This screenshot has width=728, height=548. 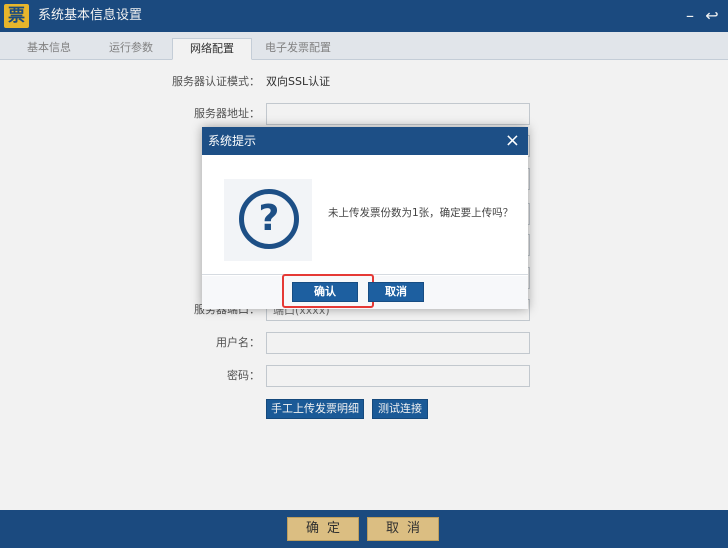 I want to click on dialog-cancel-button: 取消, so click(x=396, y=292).